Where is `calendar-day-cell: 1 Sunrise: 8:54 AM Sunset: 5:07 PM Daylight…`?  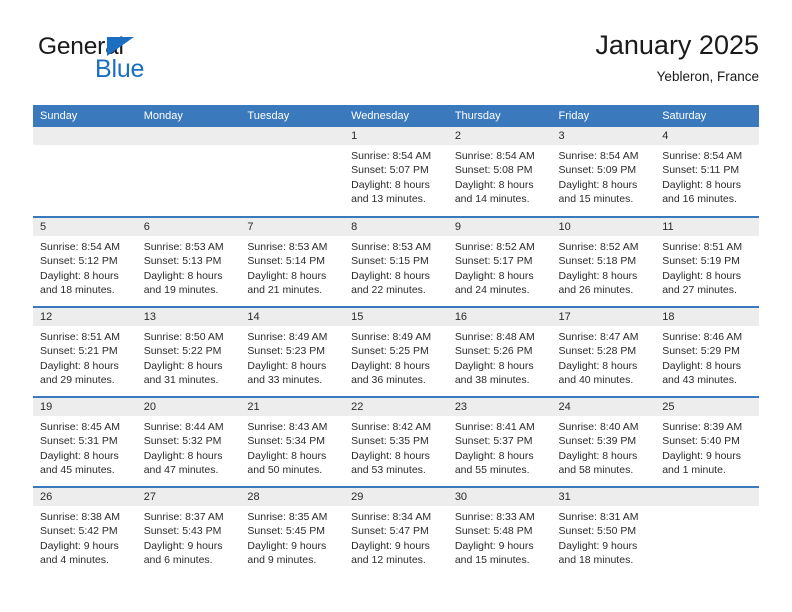 calendar-day-cell: 1 Sunrise: 8:54 AM Sunset: 5:07 PM Daylight… is located at coordinates (396, 172).